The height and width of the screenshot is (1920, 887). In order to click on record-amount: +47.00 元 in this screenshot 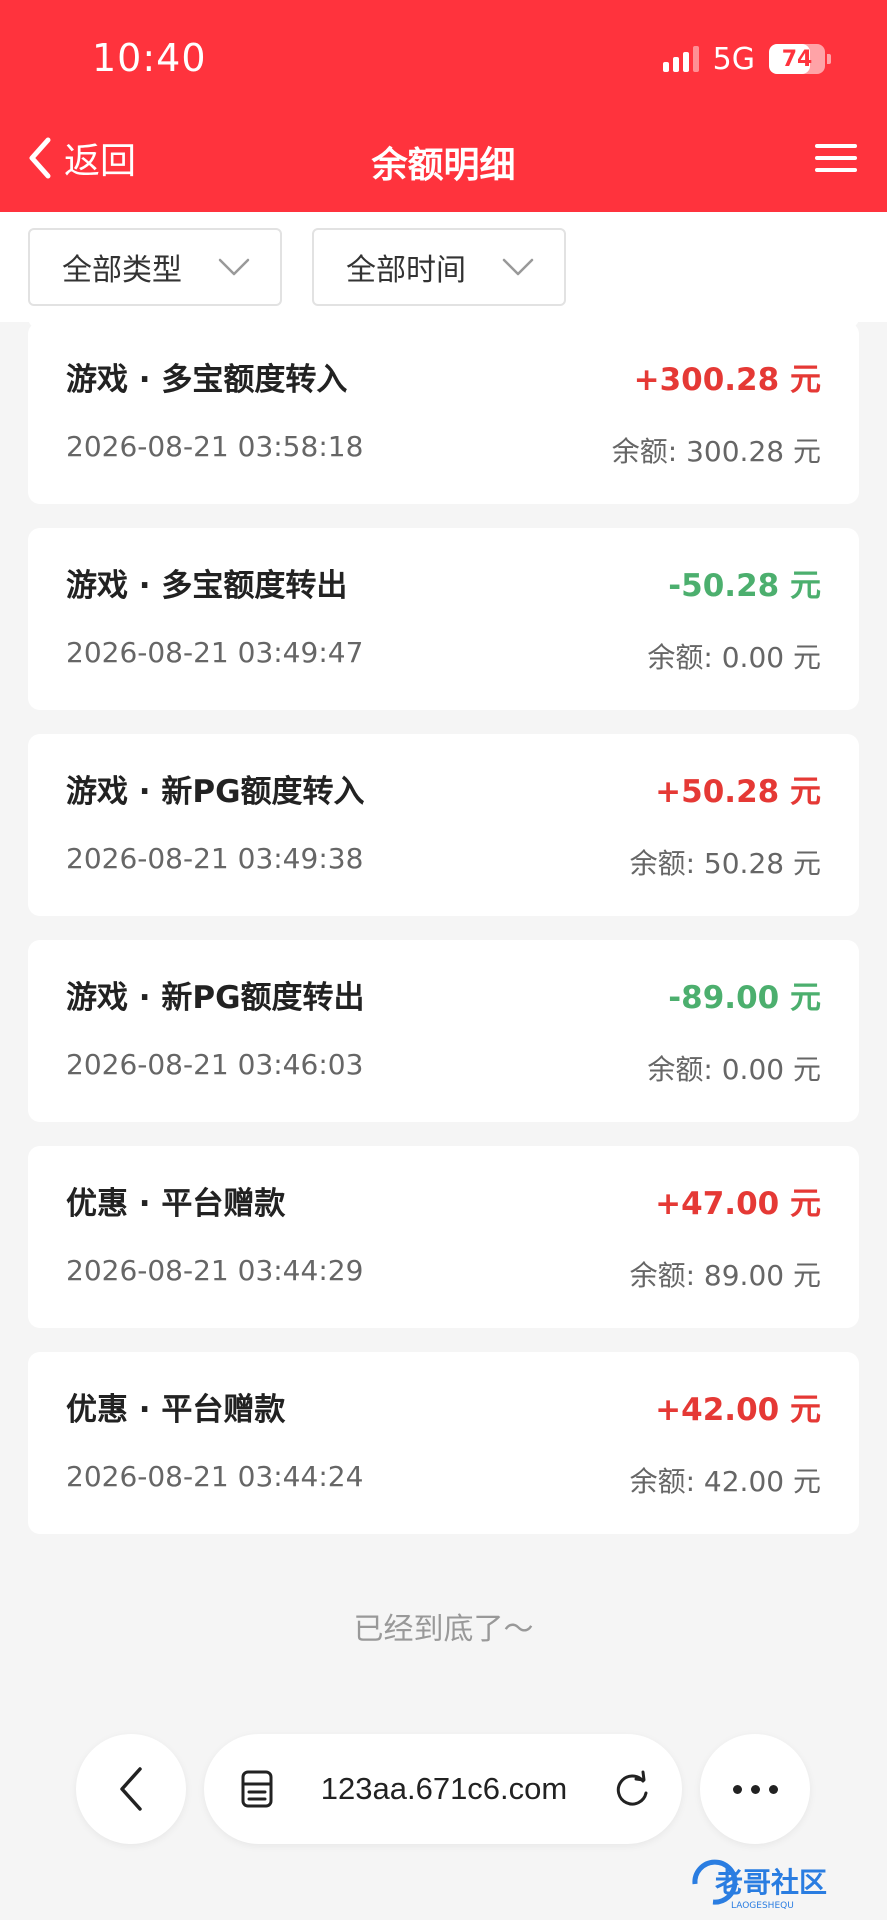, I will do `click(738, 1204)`.